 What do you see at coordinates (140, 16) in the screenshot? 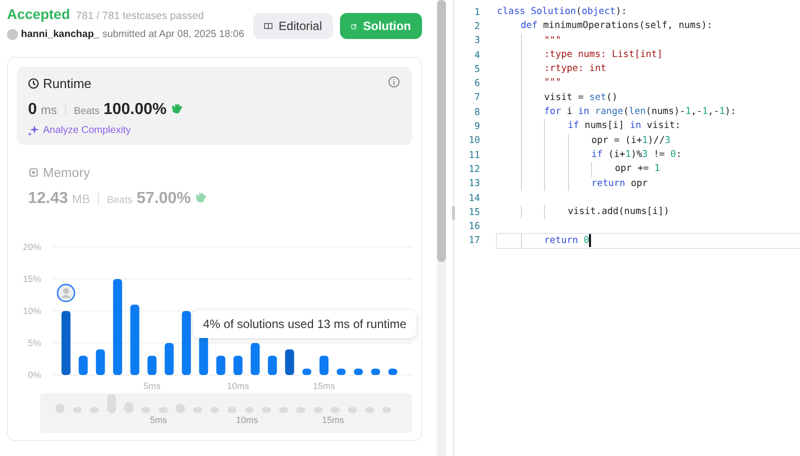
I see `testcases-passed: 781 / 781 testcases passed` at bounding box center [140, 16].